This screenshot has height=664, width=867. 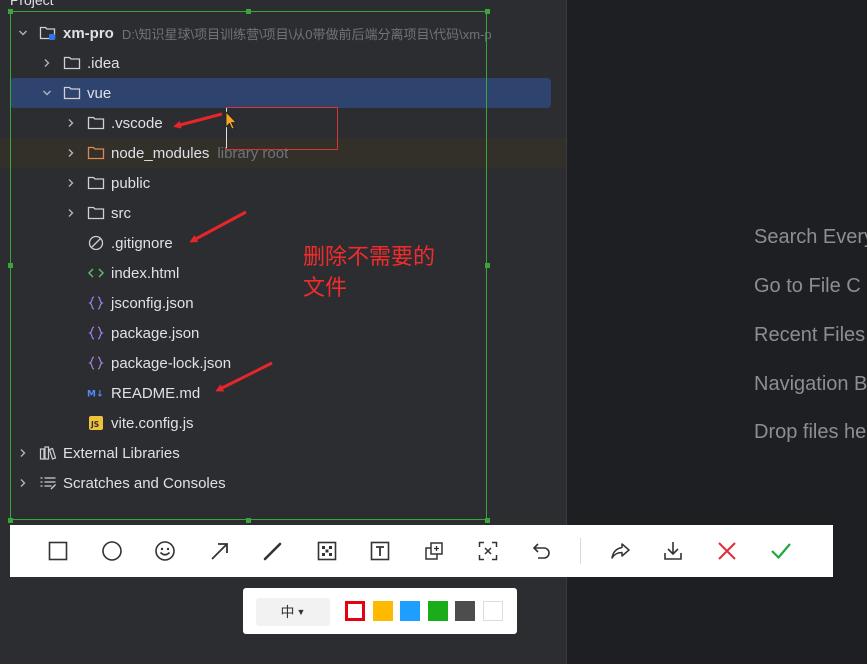 I want to click on mosaic-icon, so click(x=327, y=551).